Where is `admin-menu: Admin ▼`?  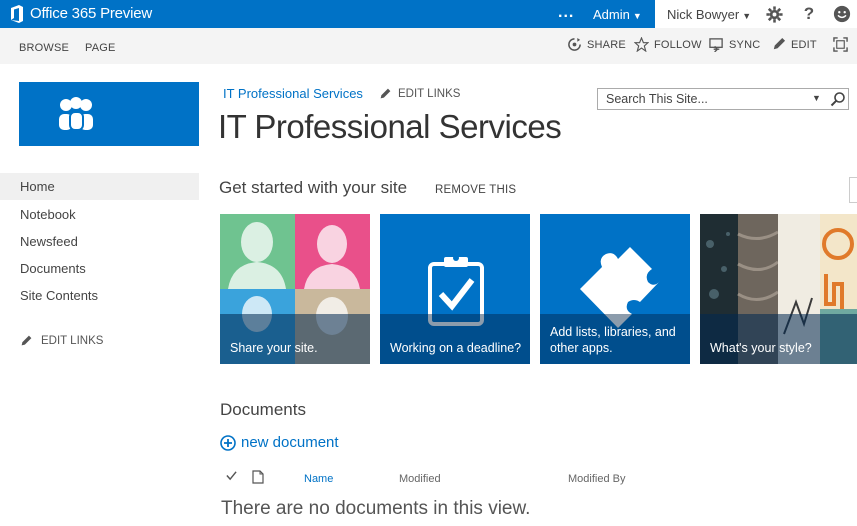 admin-menu: Admin ▼ is located at coordinates (617, 14).